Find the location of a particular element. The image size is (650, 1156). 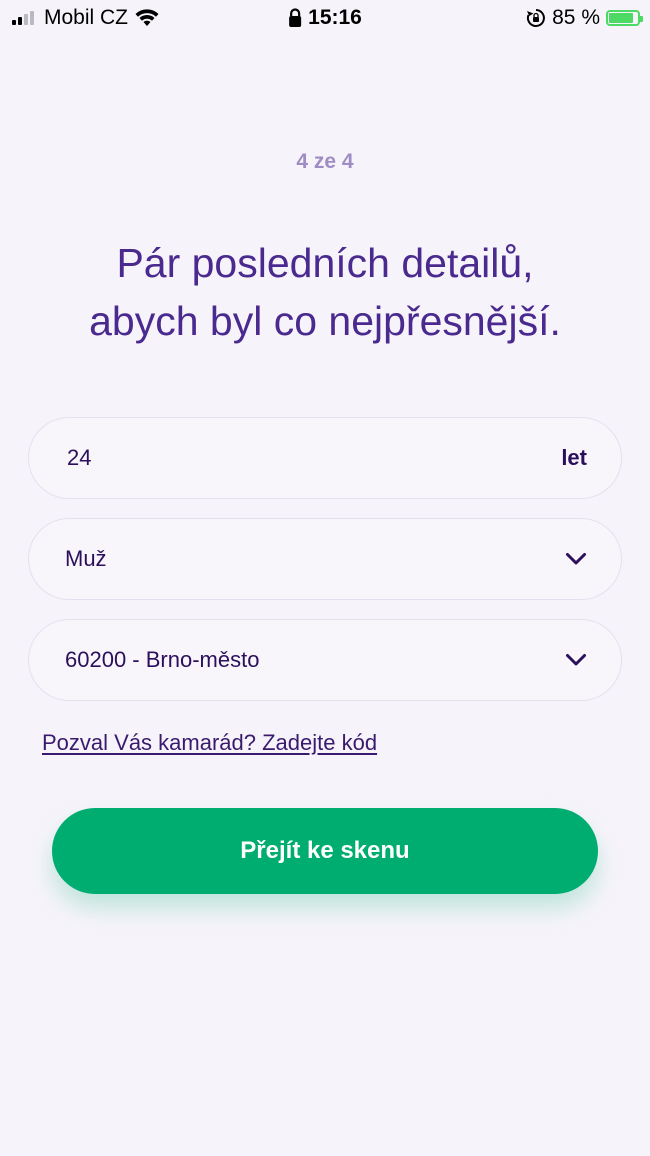

battery-charging-icon is located at coordinates (624, 18).